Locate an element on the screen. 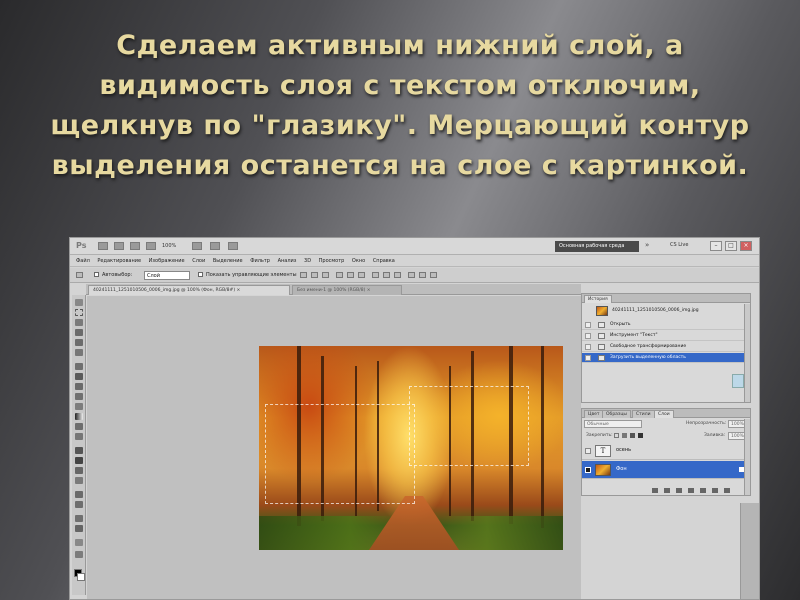 The height and width of the screenshot is (600, 800). swap-colors-icon is located at coordinates (79, 554).